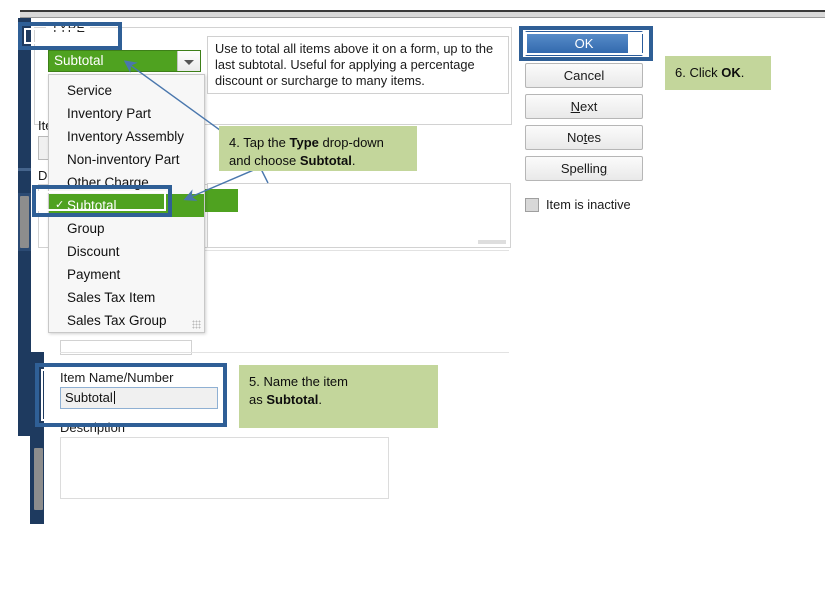 The height and width of the screenshot is (592, 825). What do you see at coordinates (422, 17) in the screenshot?
I see `window-top-gray-bar-edge` at bounding box center [422, 17].